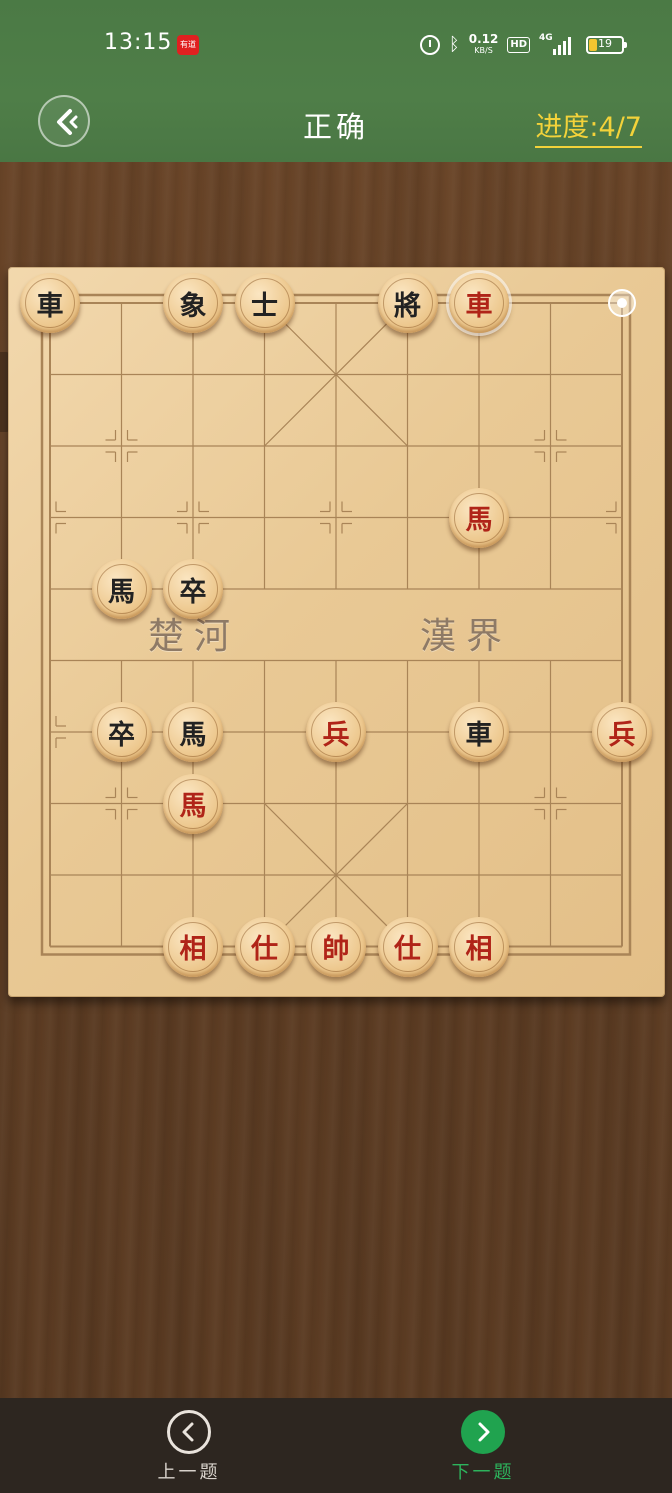 This screenshot has width=672, height=1493. What do you see at coordinates (483, 50) in the screenshot?
I see `net-speed-unit: KB/S` at bounding box center [483, 50].